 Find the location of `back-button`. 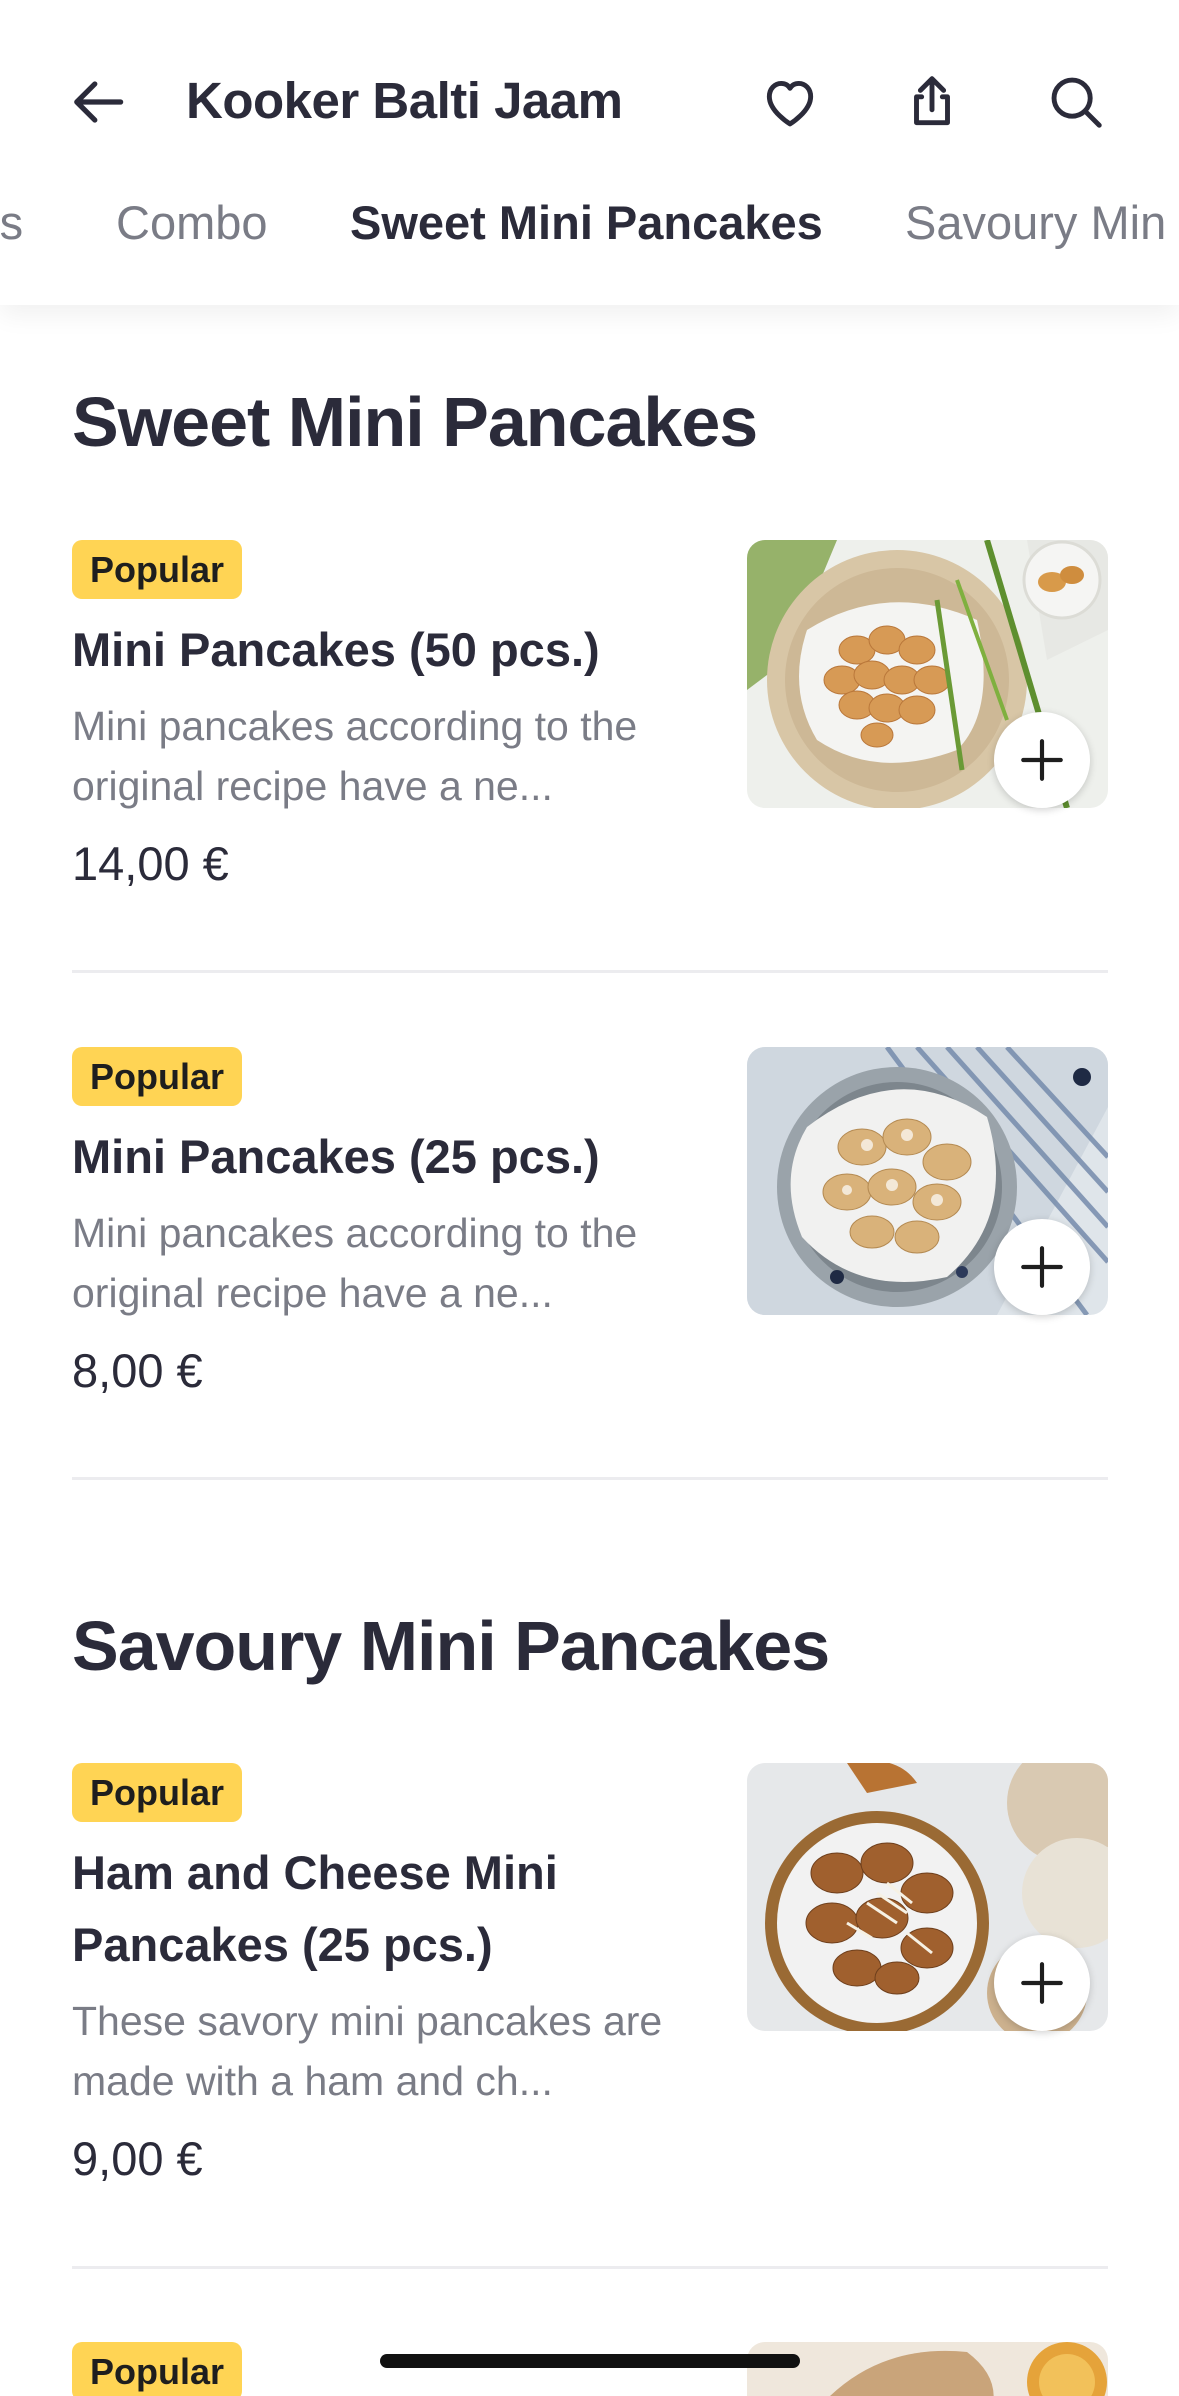

back-button is located at coordinates (100, 102).